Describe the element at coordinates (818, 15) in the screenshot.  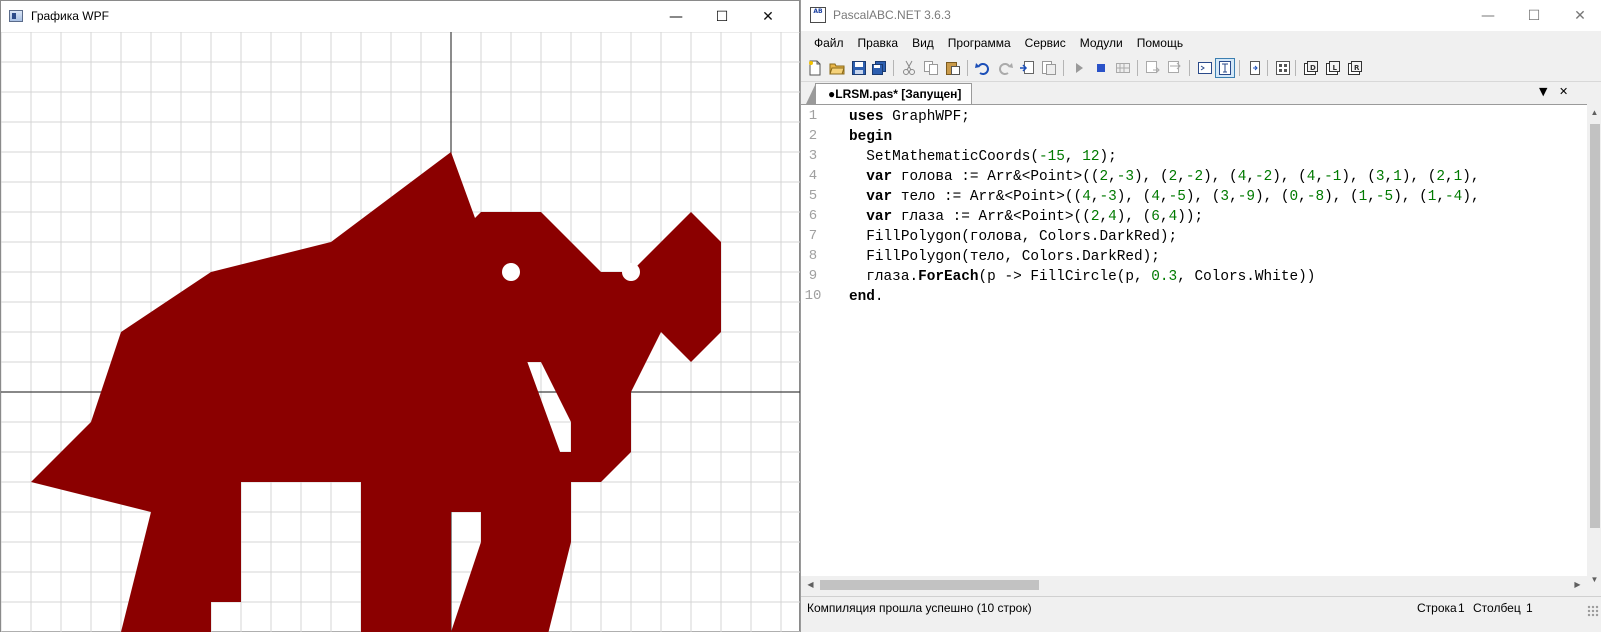
I see `pascalabc-logo-icon: AB` at that location.